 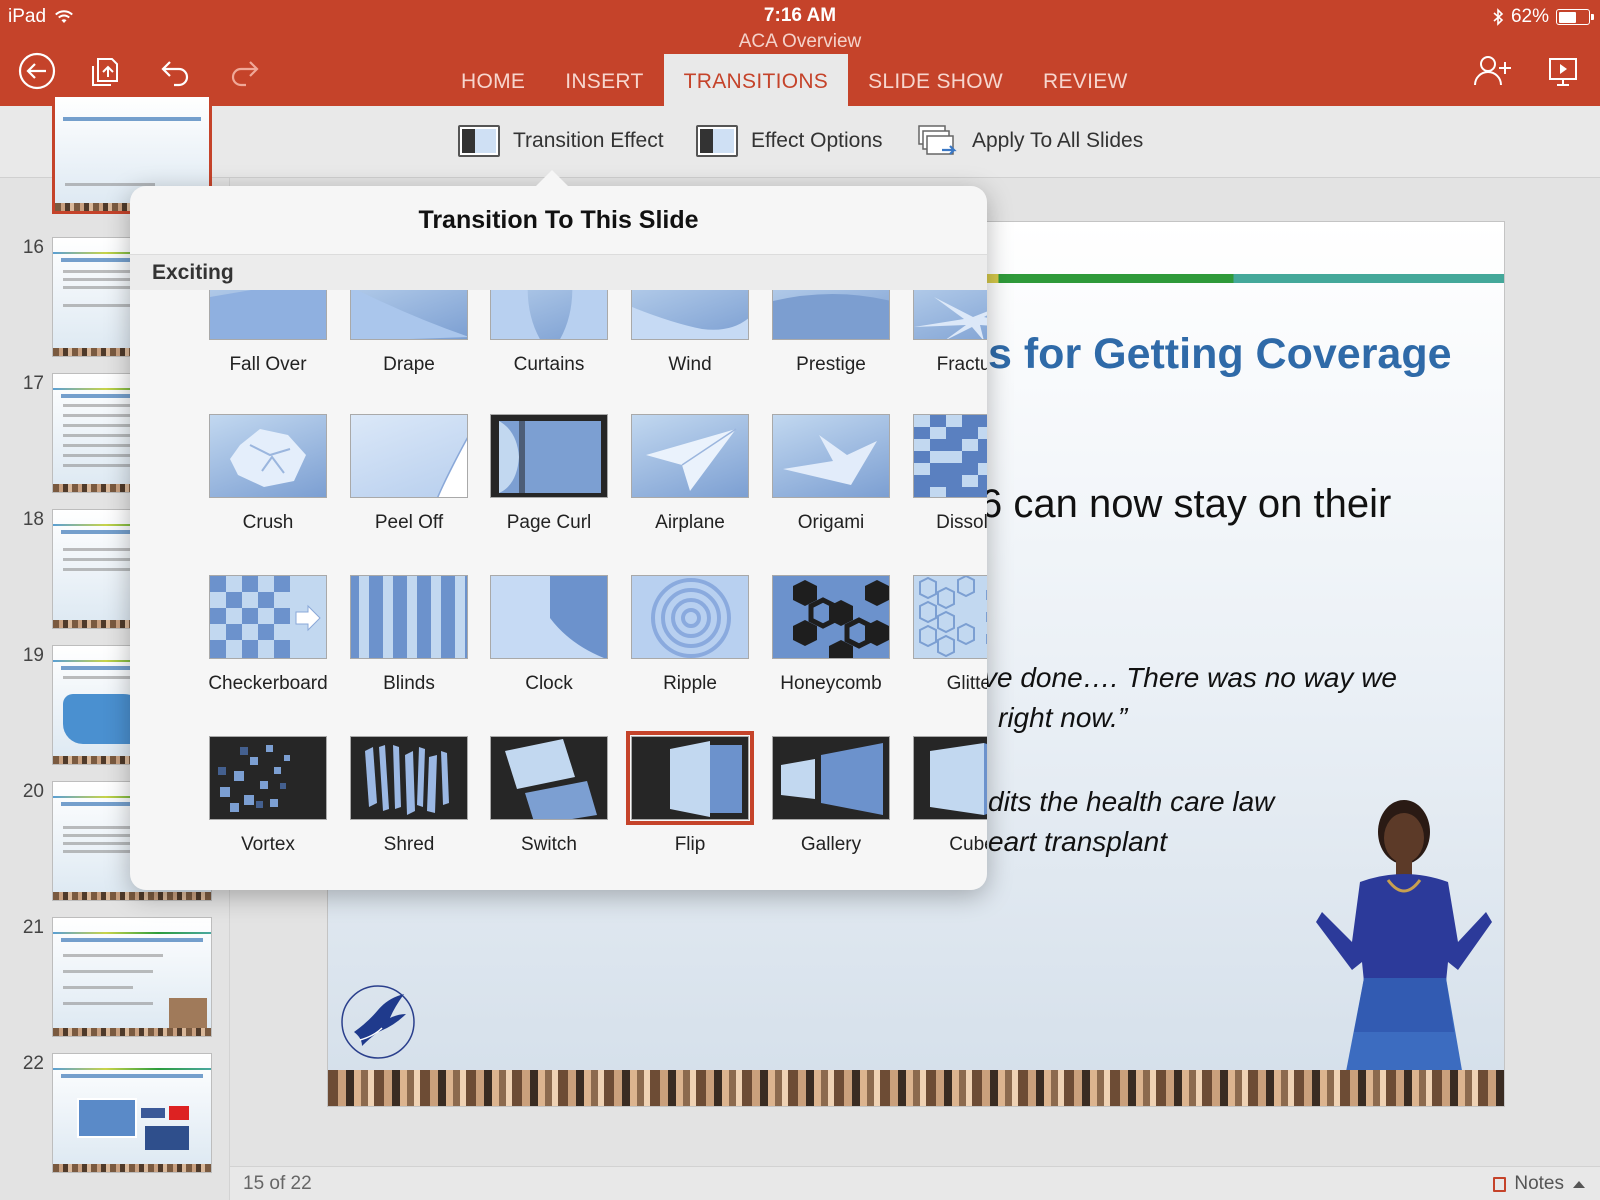 I want to click on slide-quote-line: eart transplant, so click(x=1077, y=841).